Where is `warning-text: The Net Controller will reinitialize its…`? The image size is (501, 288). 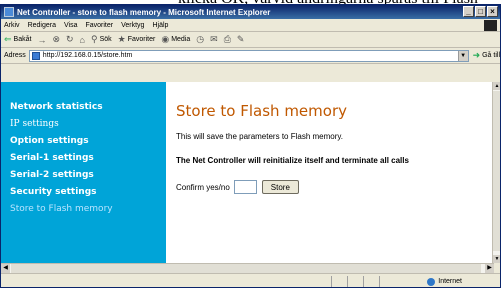 warning-text: The Net Controller will reinitialize its… is located at coordinates (292, 160).